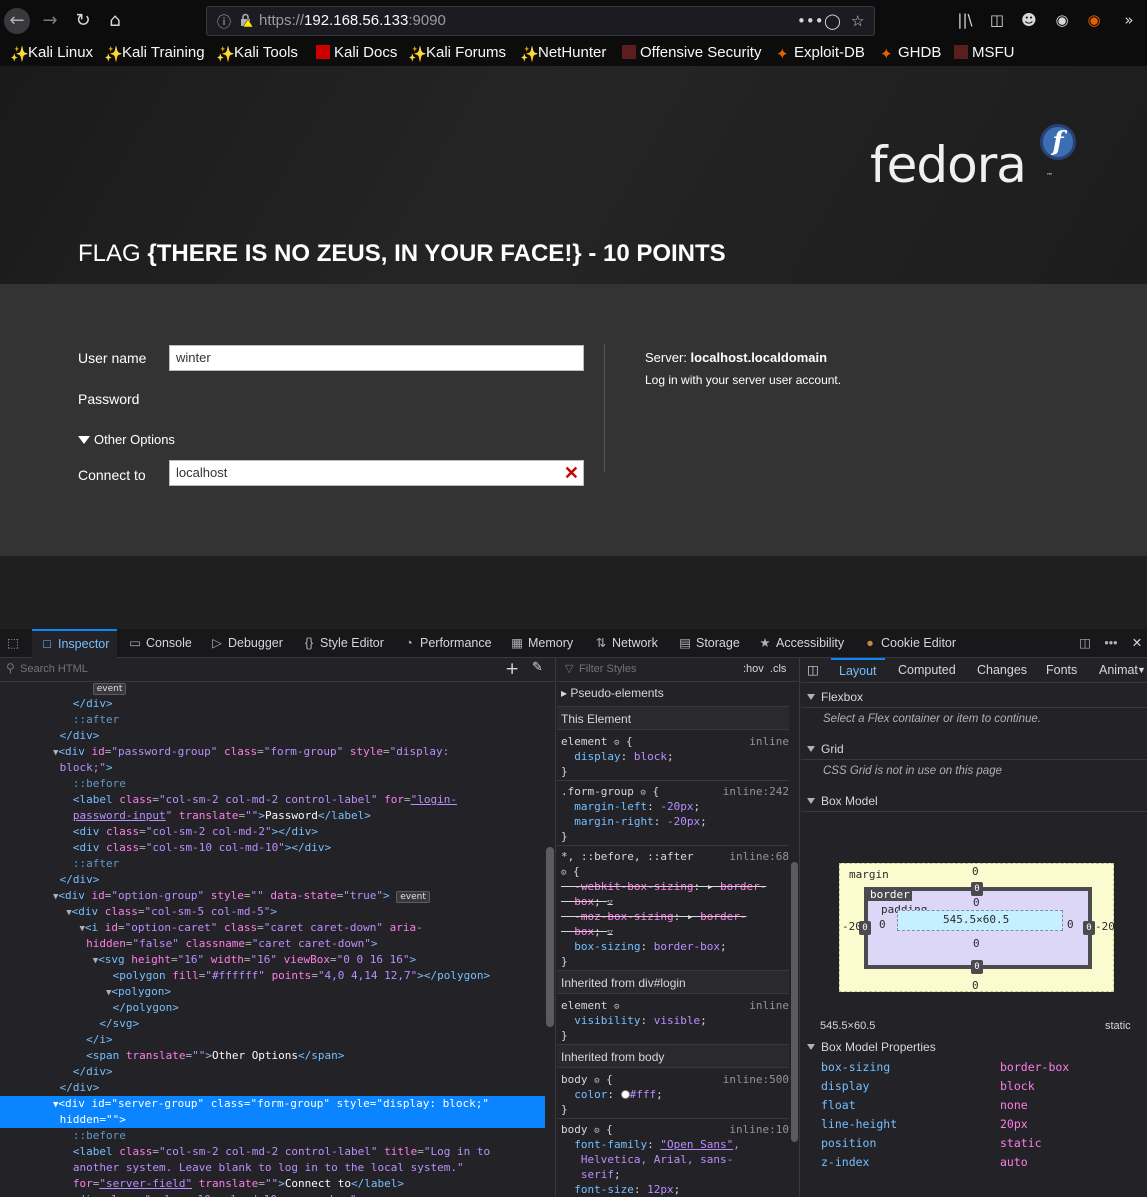 The image size is (1147, 1197). What do you see at coordinates (677, 1129) in the screenshot?
I see `rule-selector: body ⚙ {inline:10` at bounding box center [677, 1129].